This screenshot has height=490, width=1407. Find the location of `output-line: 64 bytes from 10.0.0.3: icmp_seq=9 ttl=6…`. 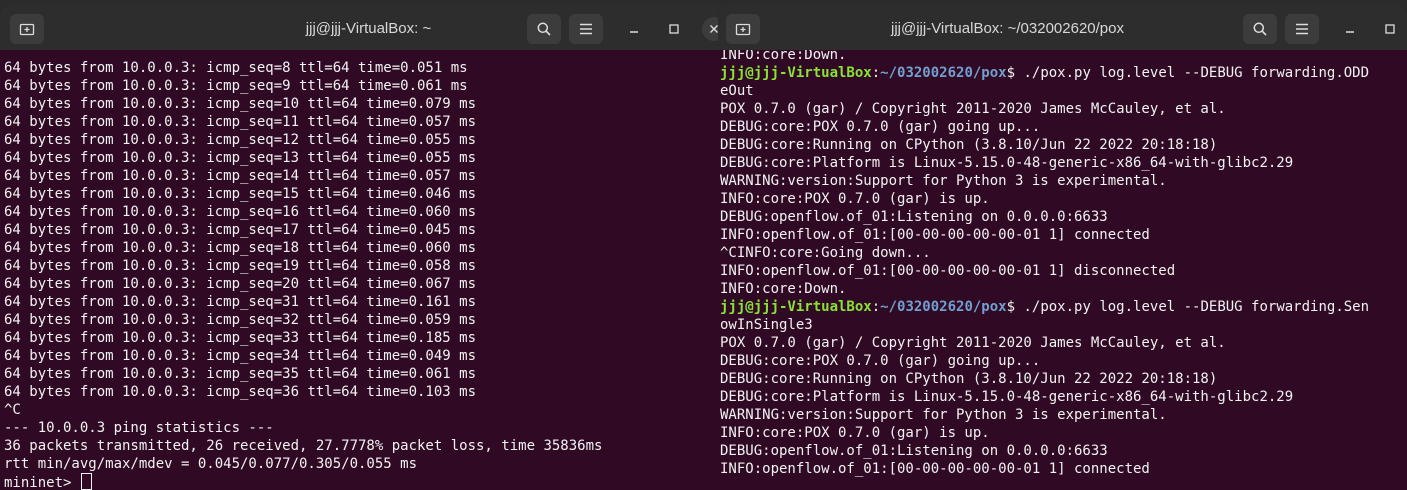

output-line: 64 bytes from 10.0.0.3: icmp_seq=9 ttl=6… is located at coordinates (236, 86).